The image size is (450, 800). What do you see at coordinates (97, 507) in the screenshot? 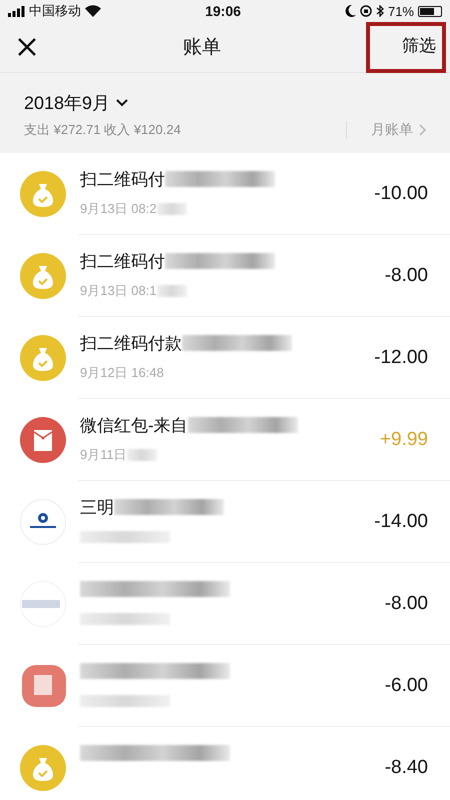
I see `transaction-title: 三明` at bounding box center [97, 507].